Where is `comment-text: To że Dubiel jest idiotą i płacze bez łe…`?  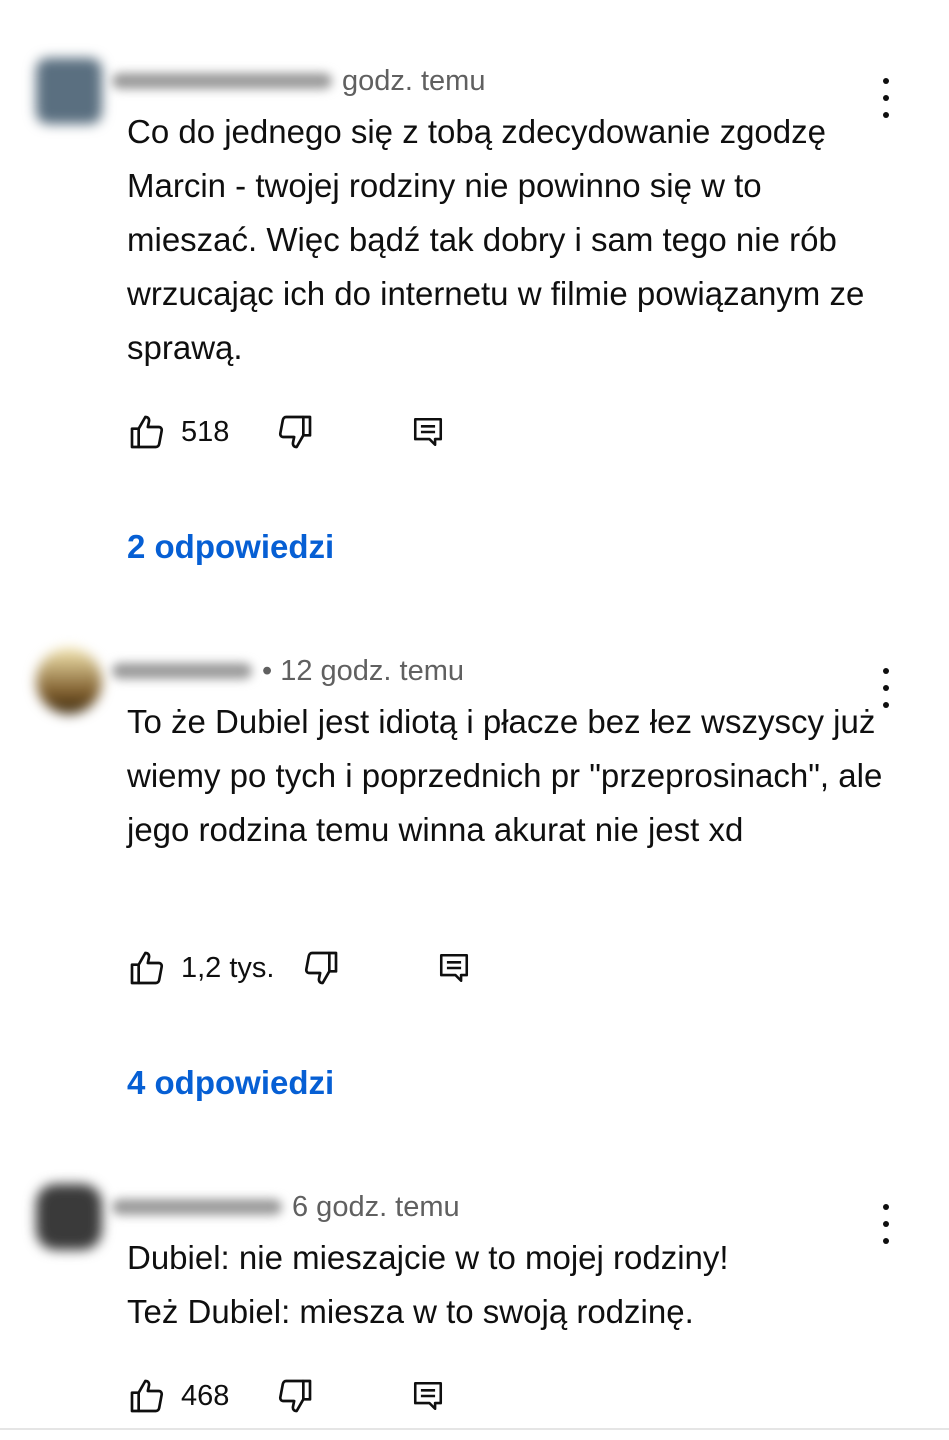 comment-text: To że Dubiel jest idiotą i płacze bez łe… is located at coordinates (505, 775).